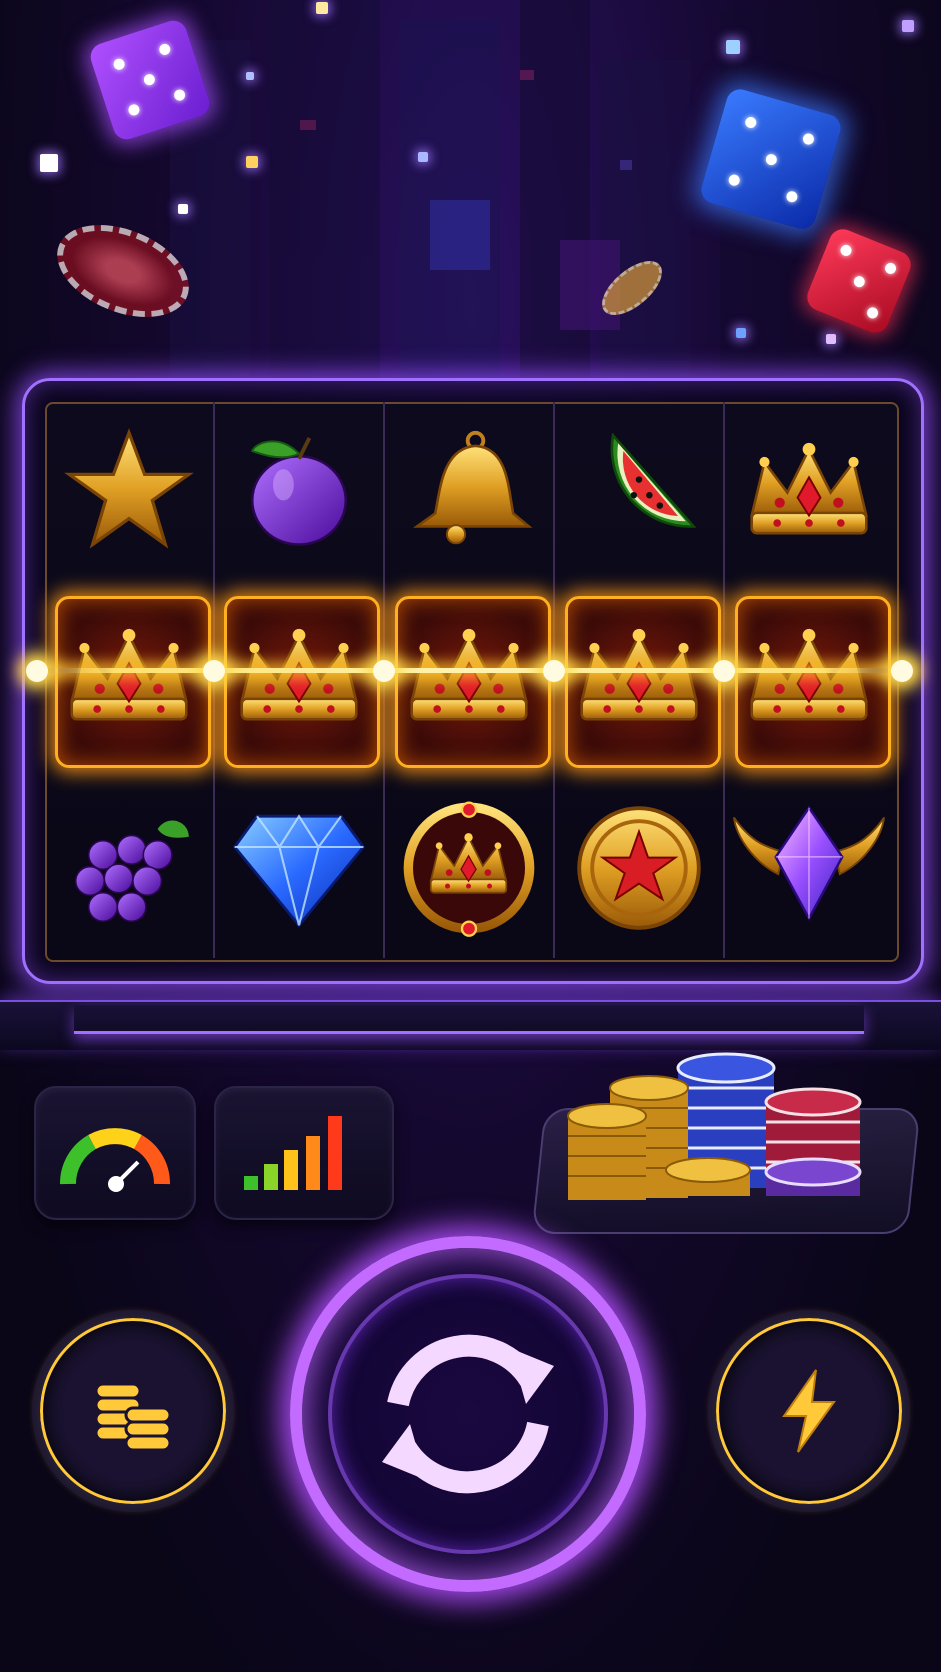 The image size is (941, 1672). Describe the element at coordinates (714, 1126) in the screenshot. I see `chip-stacks-icon` at that location.